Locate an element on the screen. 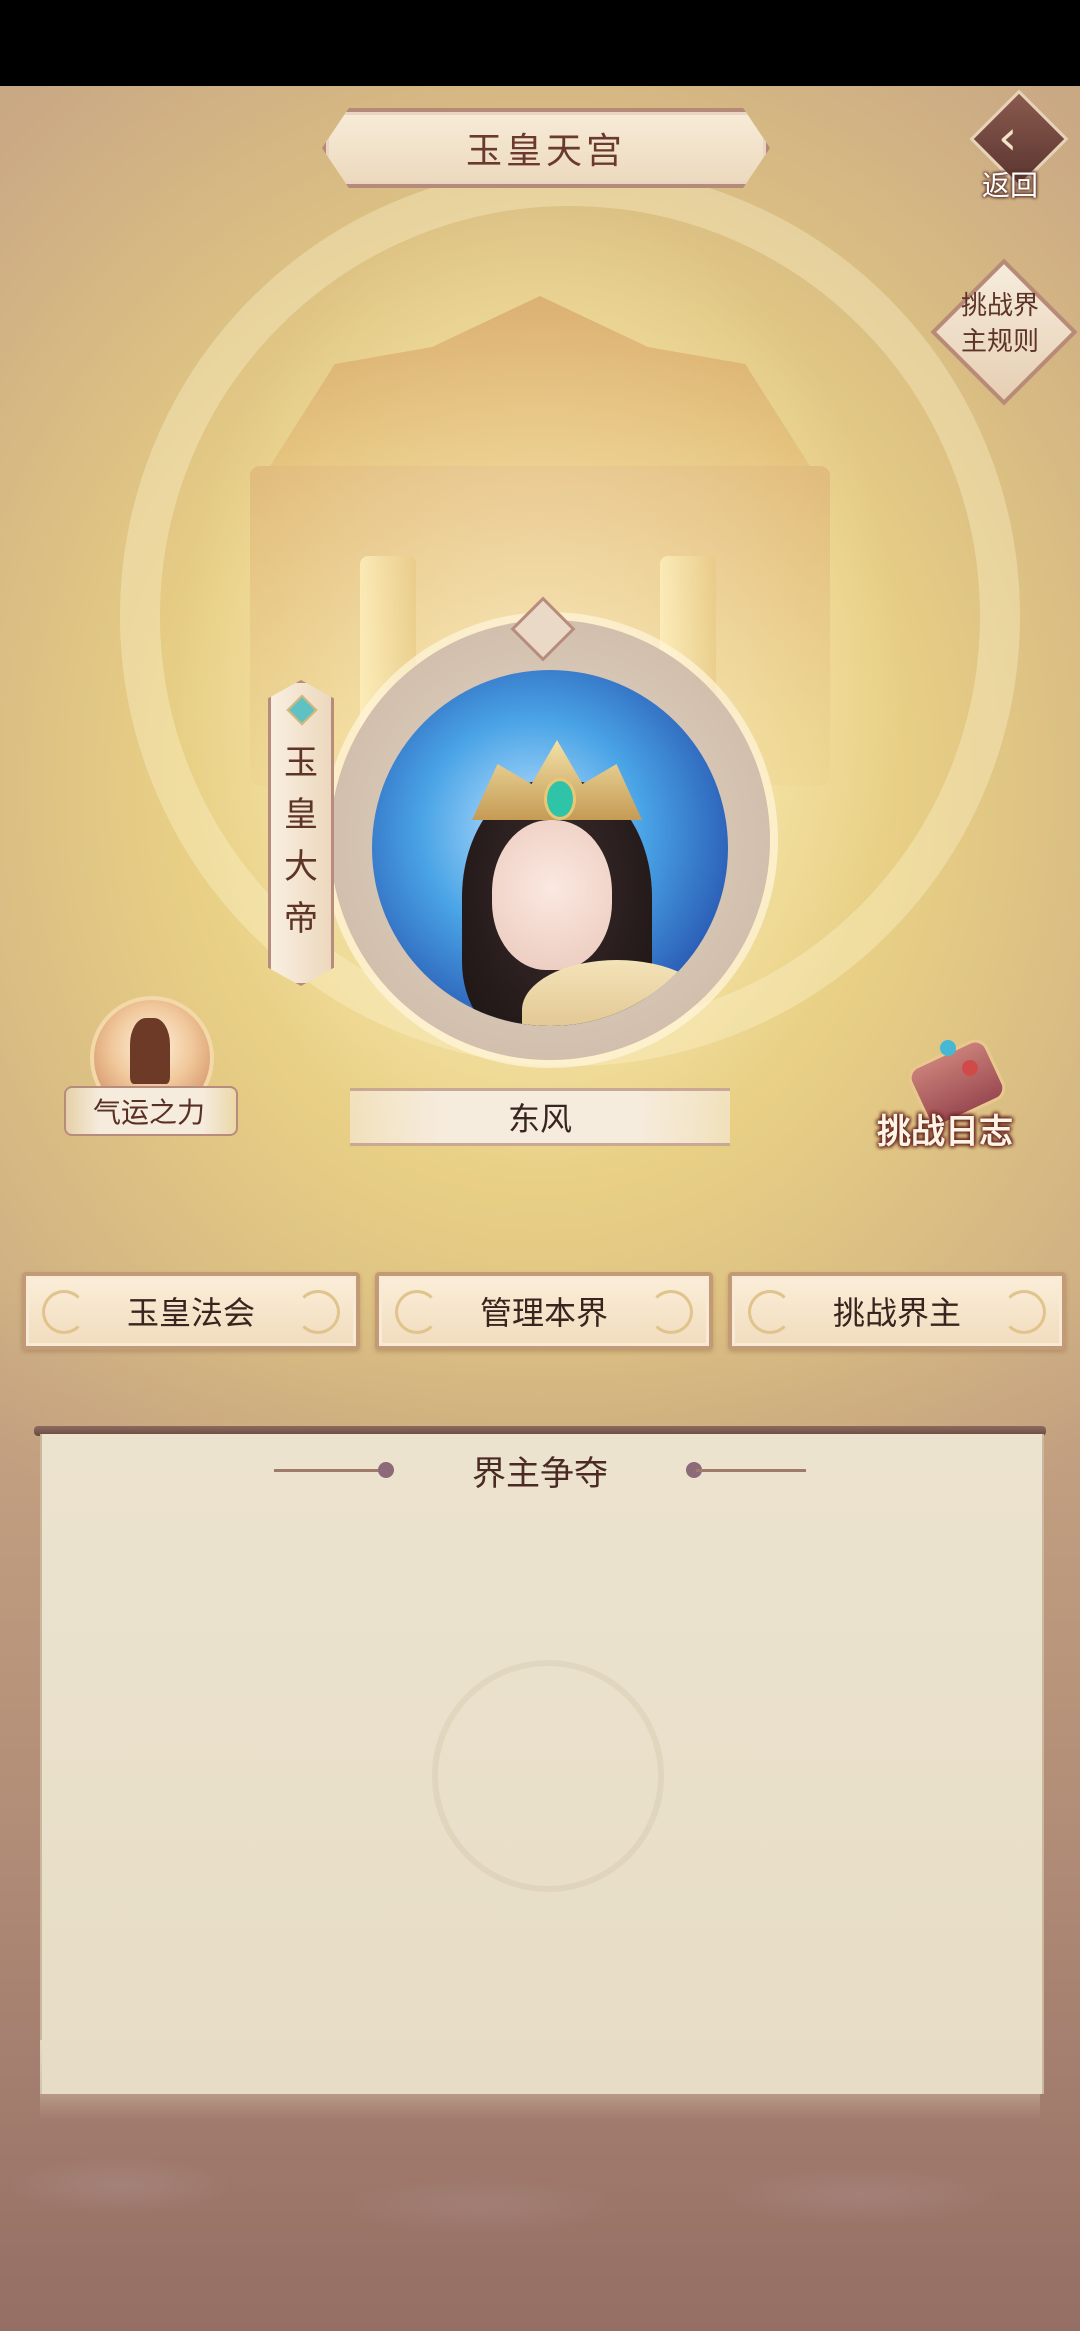 The image size is (1080, 2331). back-button: ‹ 返回 is located at coordinates (1017, 147).